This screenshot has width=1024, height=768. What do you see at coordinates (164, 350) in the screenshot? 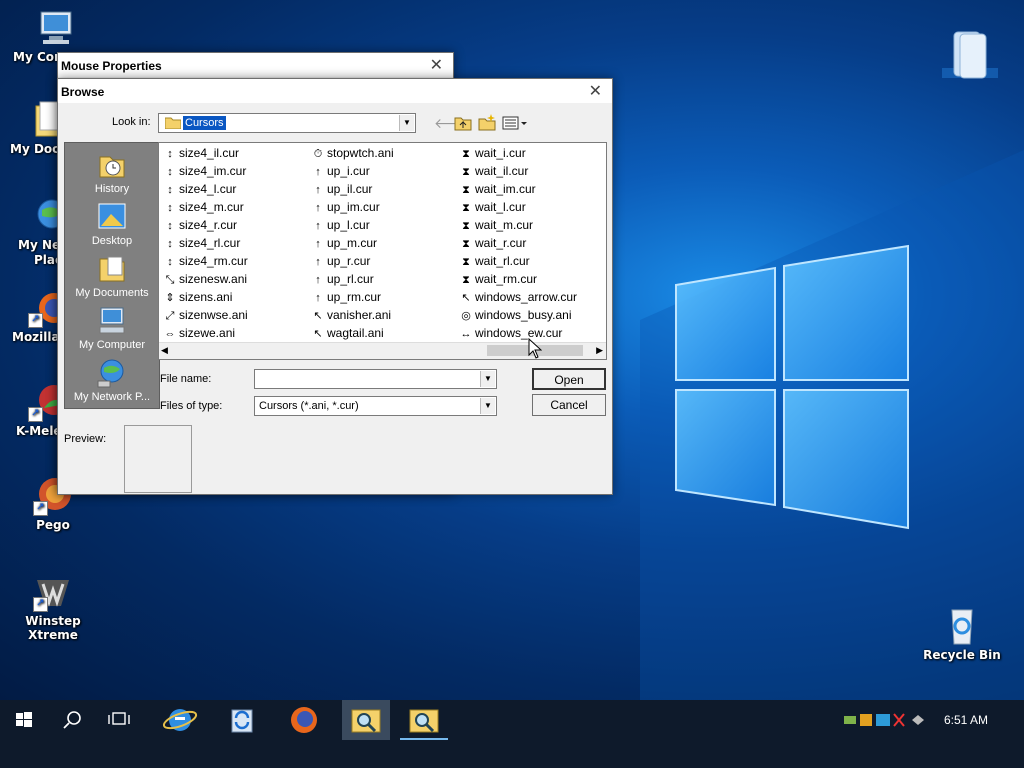
I see `scroll-left-icon: ◀` at bounding box center [164, 350].